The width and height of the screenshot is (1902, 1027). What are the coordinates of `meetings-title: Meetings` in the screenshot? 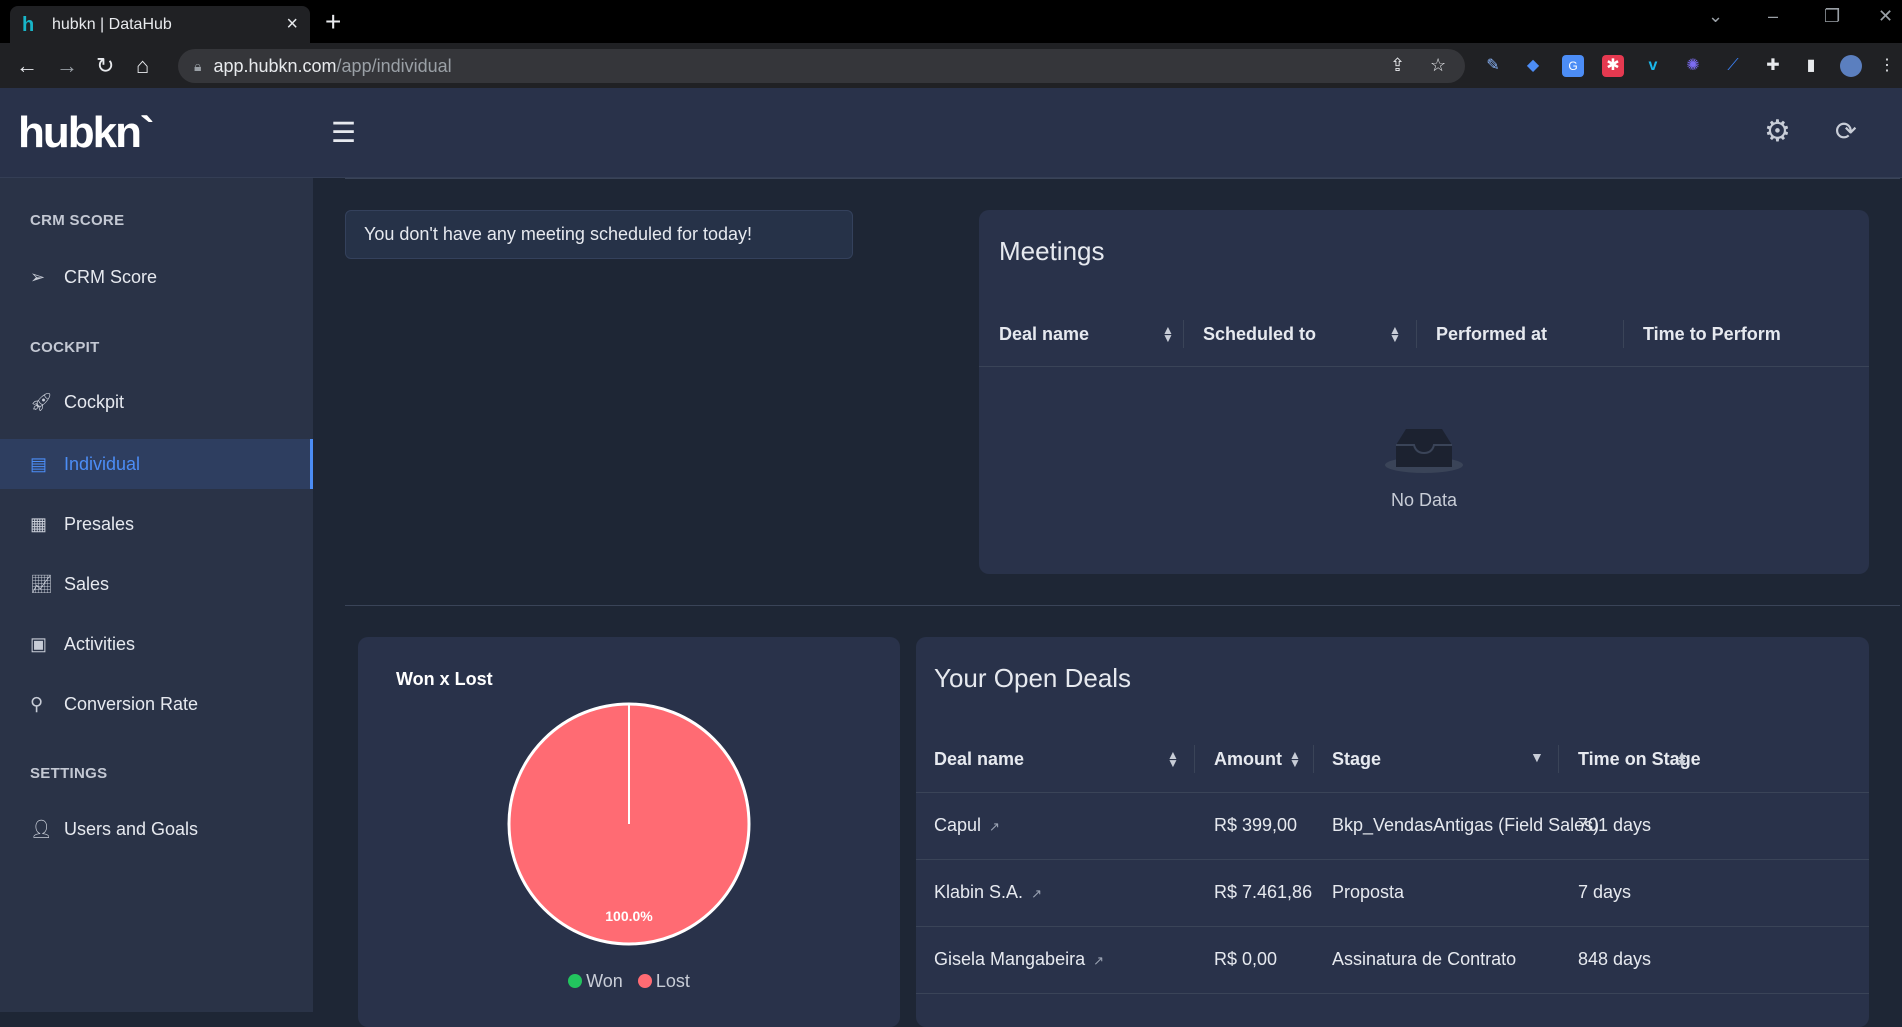 It's located at (1052, 251).